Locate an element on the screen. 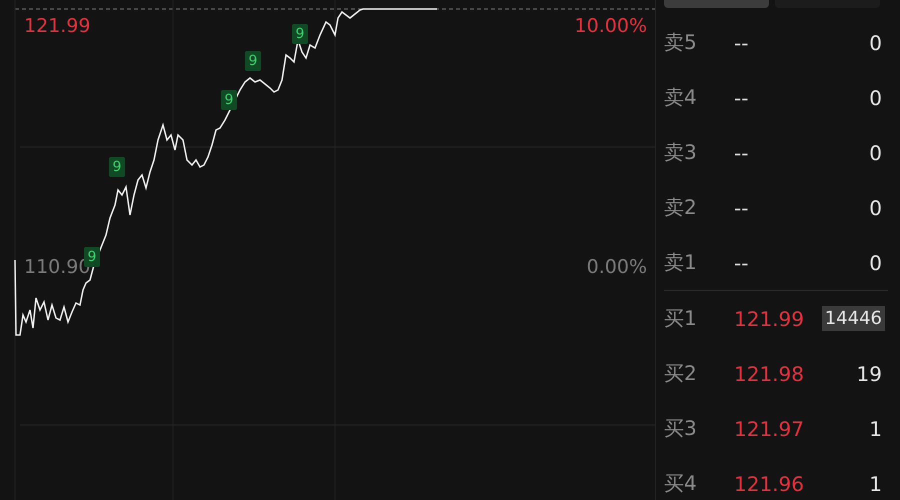 The width and height of the screenshot is (900, 500). axis-label: 121.99 is located at coordinates (57, 26).